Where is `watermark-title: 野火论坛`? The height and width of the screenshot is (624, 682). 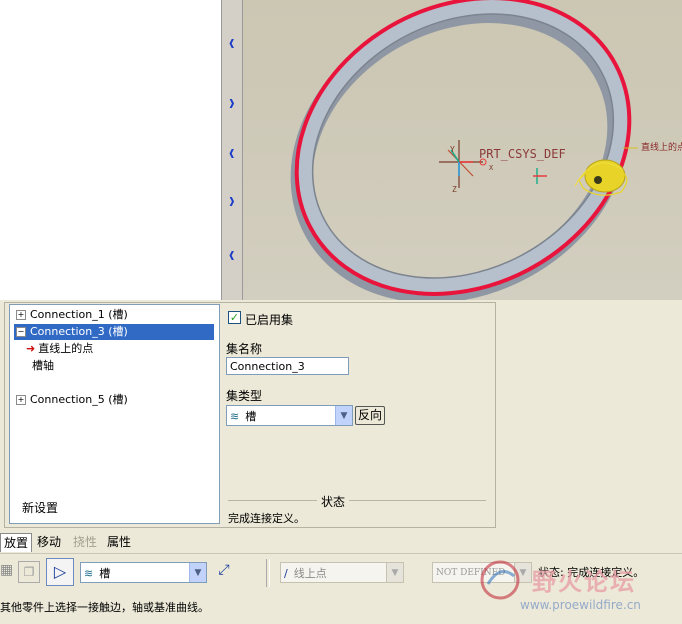 watermark-title: 野火论坛 is located at coordinates (584, 582).